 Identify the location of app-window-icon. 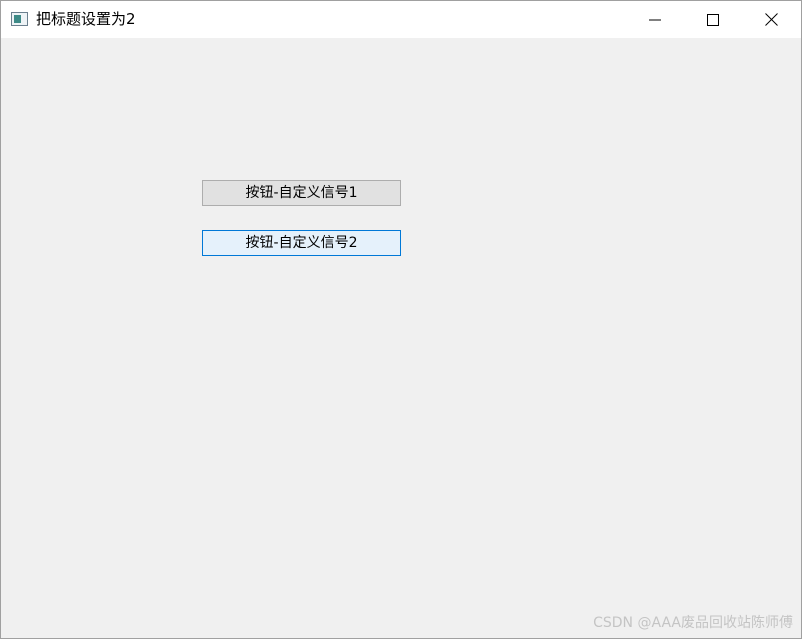
(19, 19).